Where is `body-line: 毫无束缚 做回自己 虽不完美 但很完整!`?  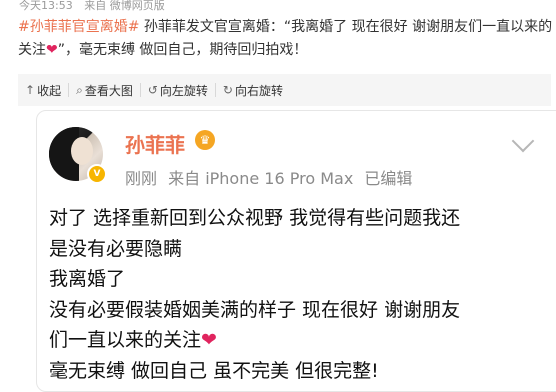
body-line: 毫无束缚 做回自己 虽不完美 但很完整! is located at coordinates (214, 370).